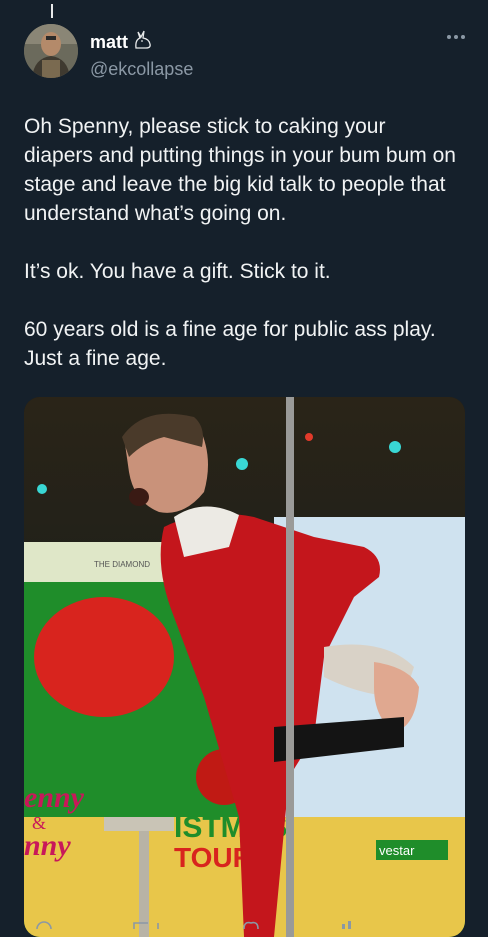  Describe the element at coordinates (52, 11) in the screenshot. I see `thread-connector-line` at that location.